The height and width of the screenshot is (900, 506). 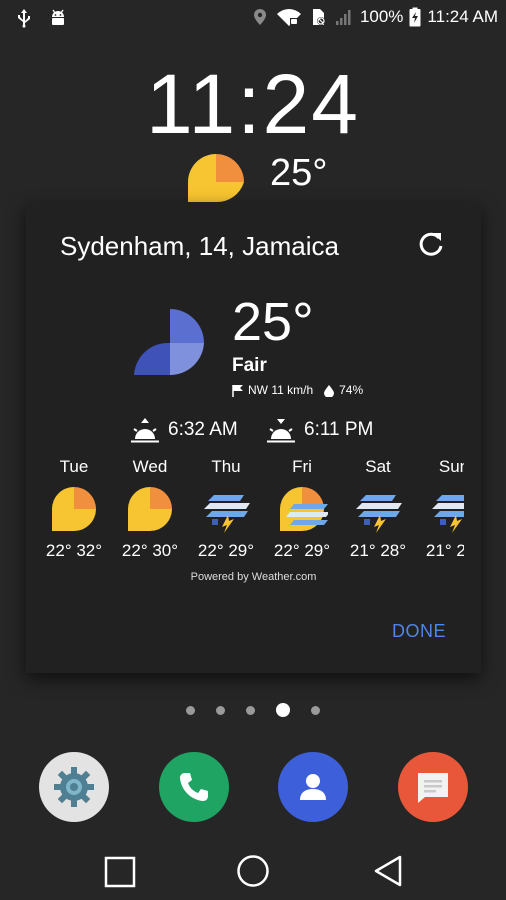 I want to click on phone-icon, so click(x=194, y=787).